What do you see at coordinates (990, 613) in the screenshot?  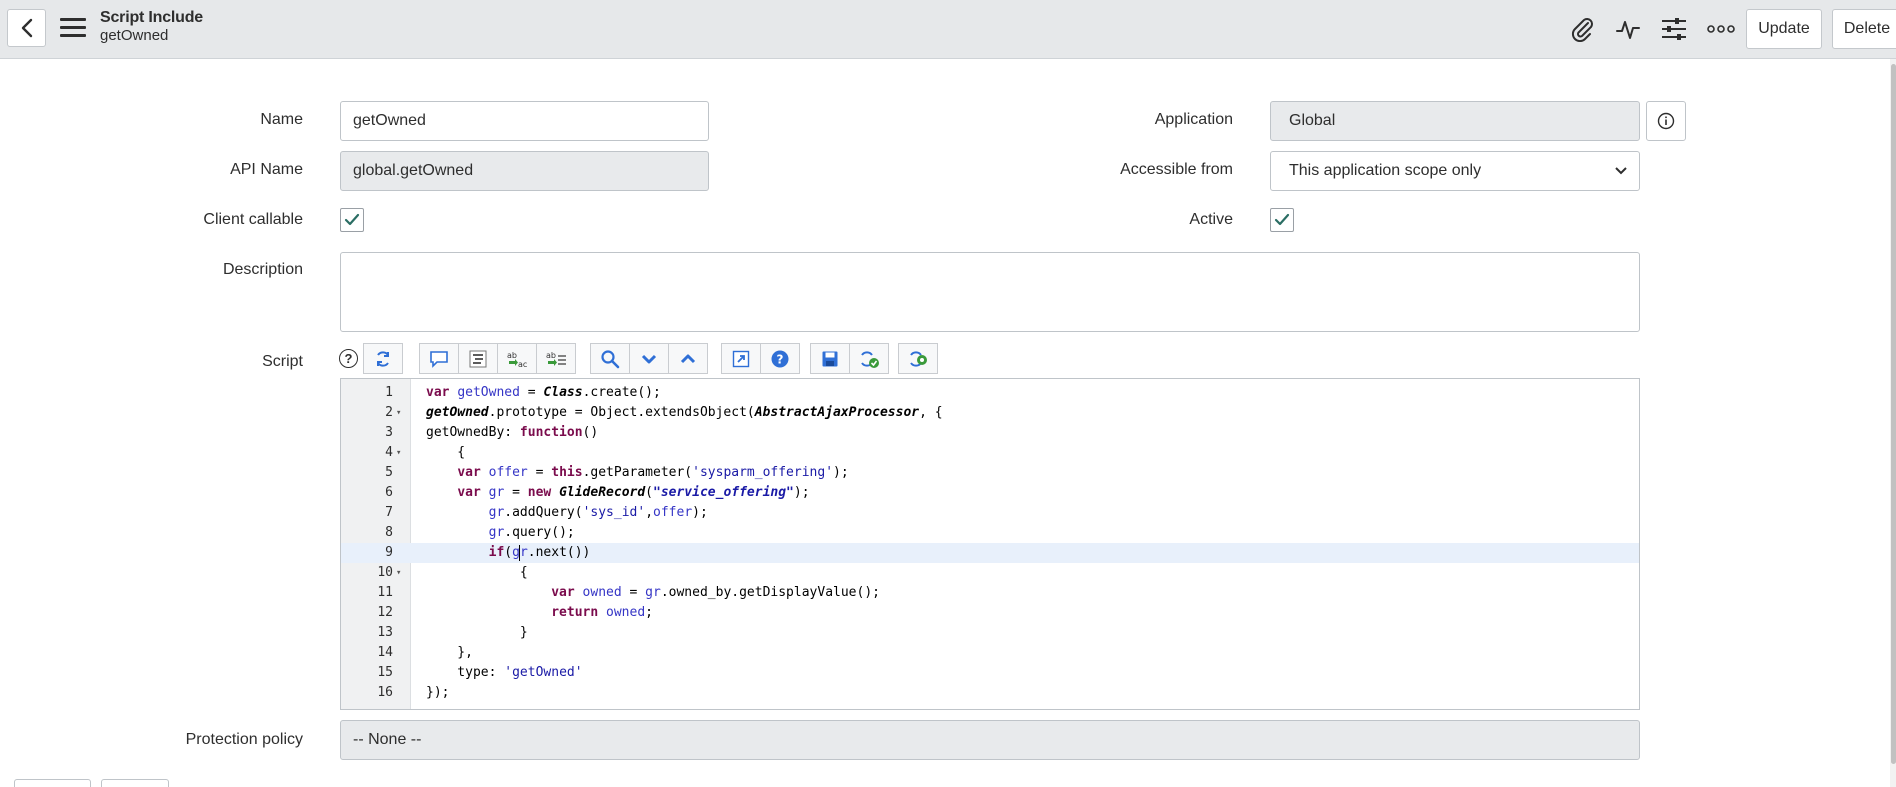 I see `code-line: 12 return owned;` at bounding box center [990, 613].